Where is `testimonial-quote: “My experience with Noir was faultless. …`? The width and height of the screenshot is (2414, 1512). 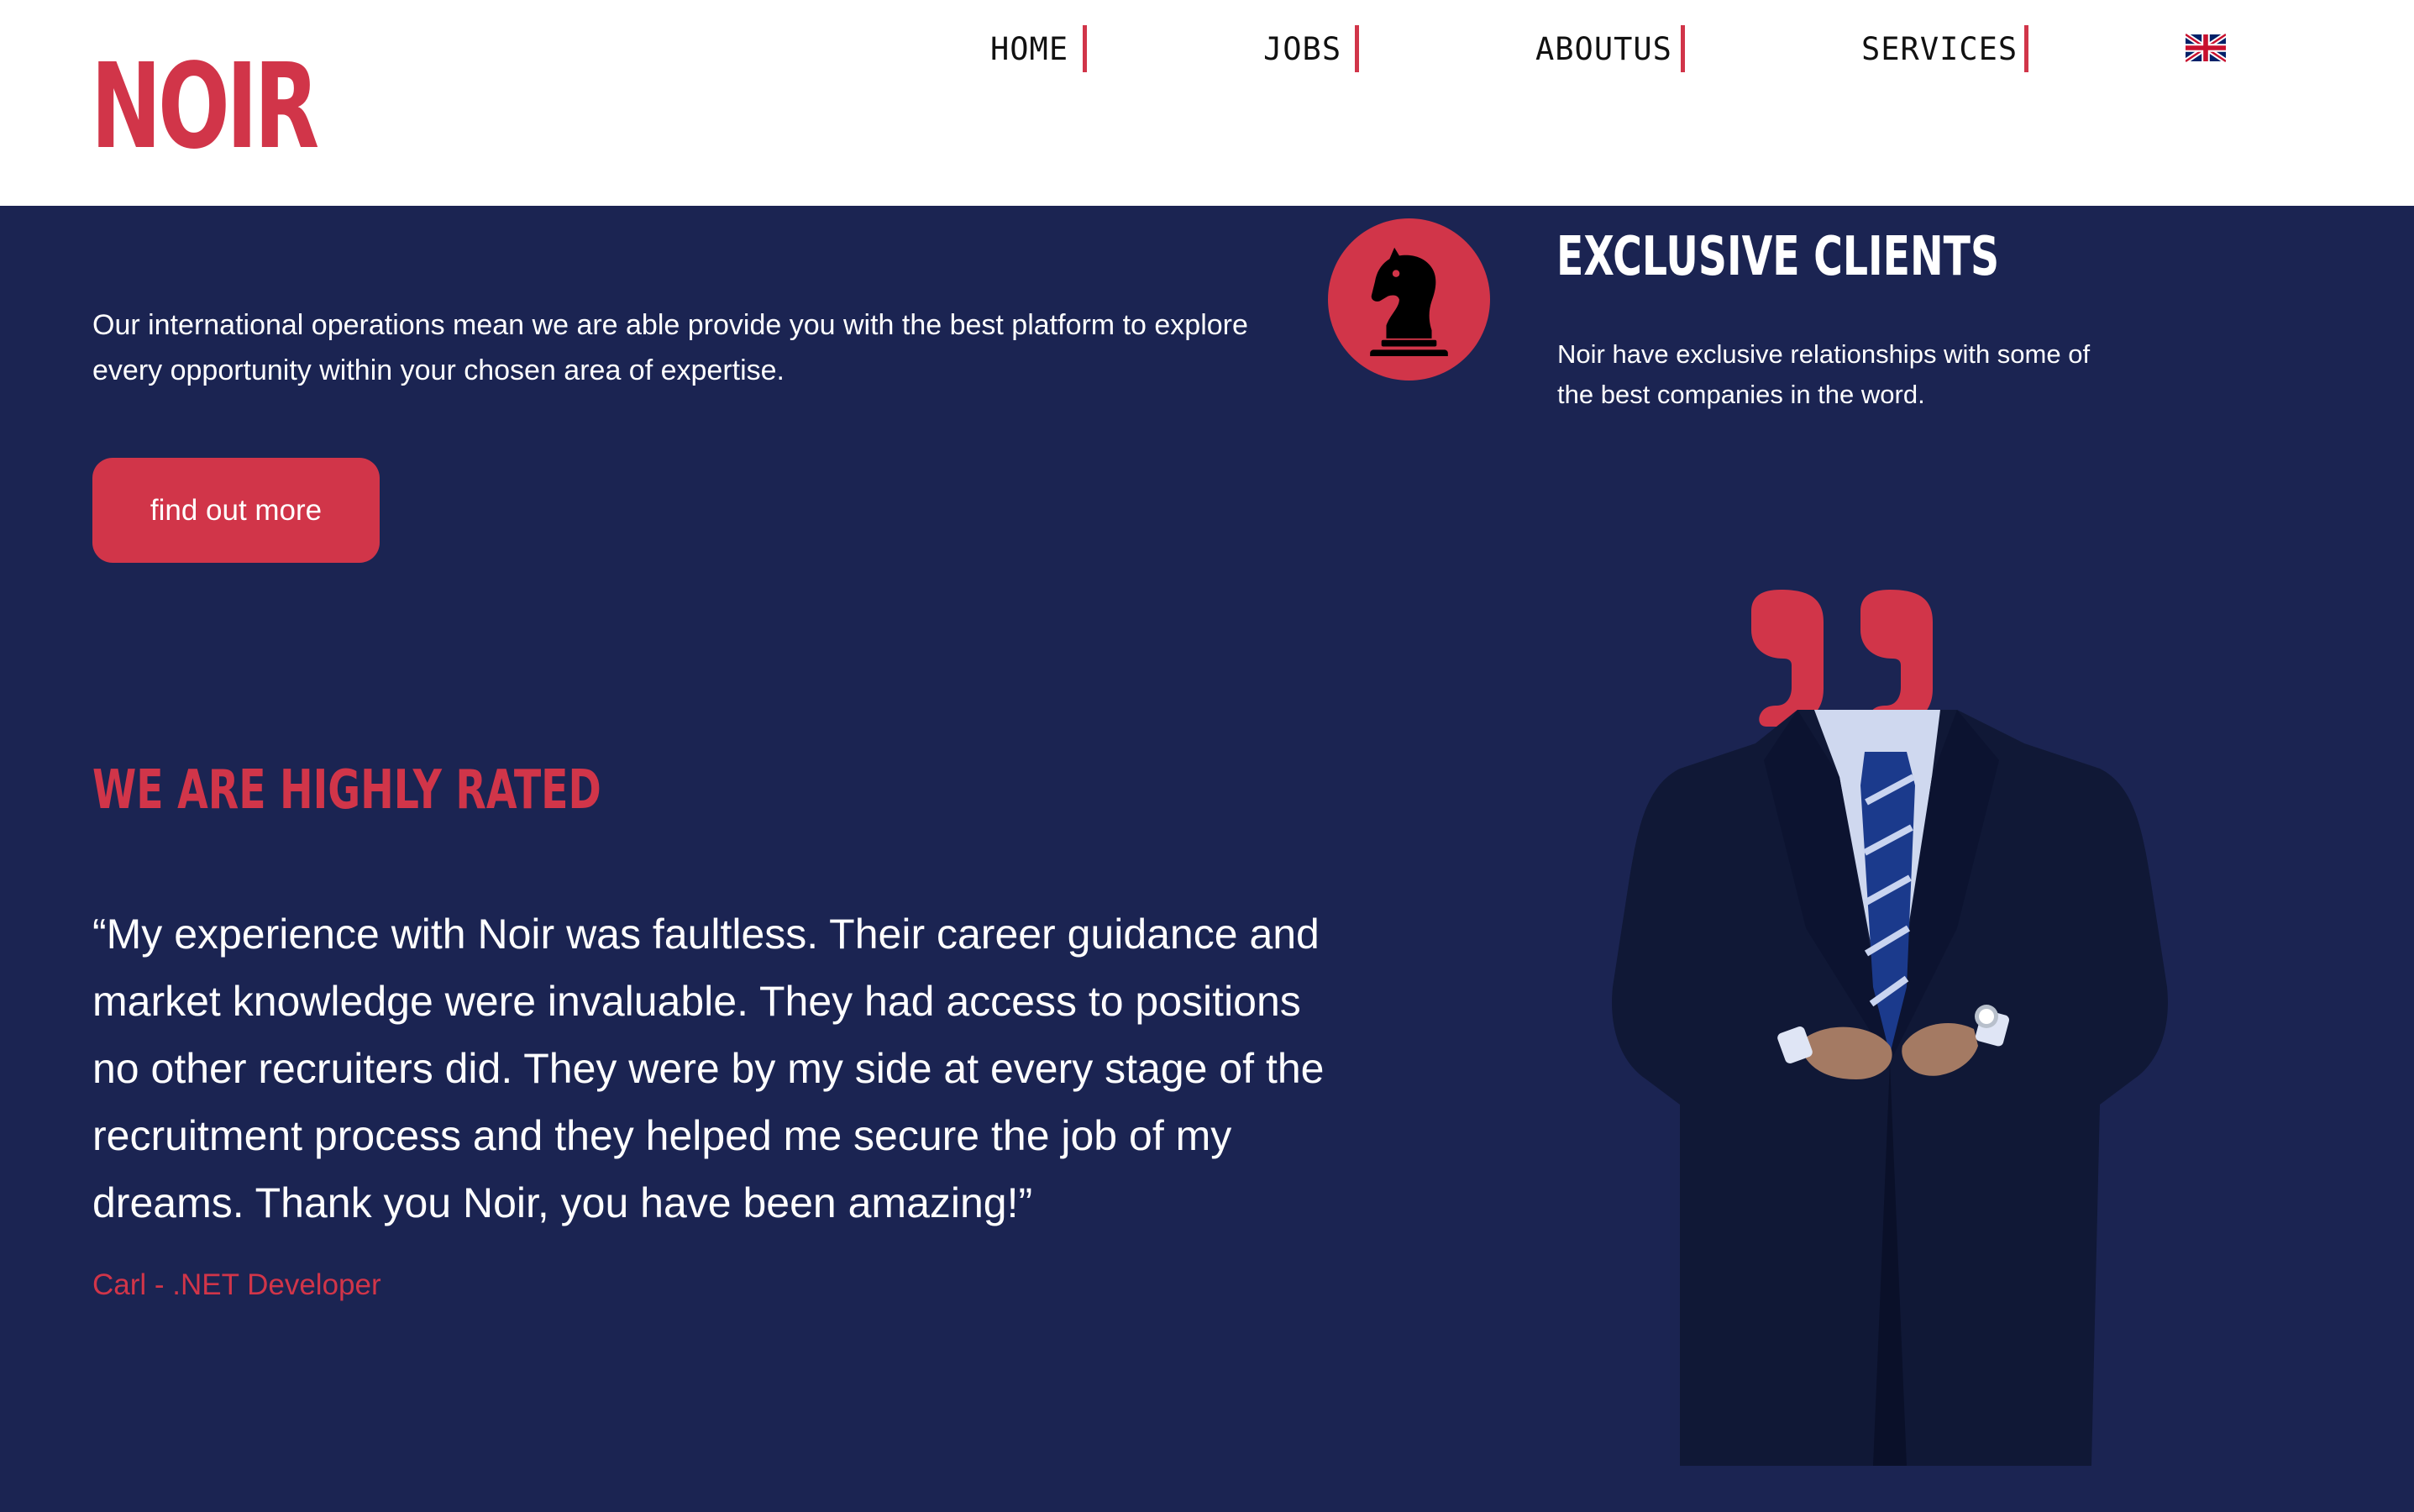
testimonial-quote: “My experience with Noir was faultless. … is located at coordinates (708, 1068).